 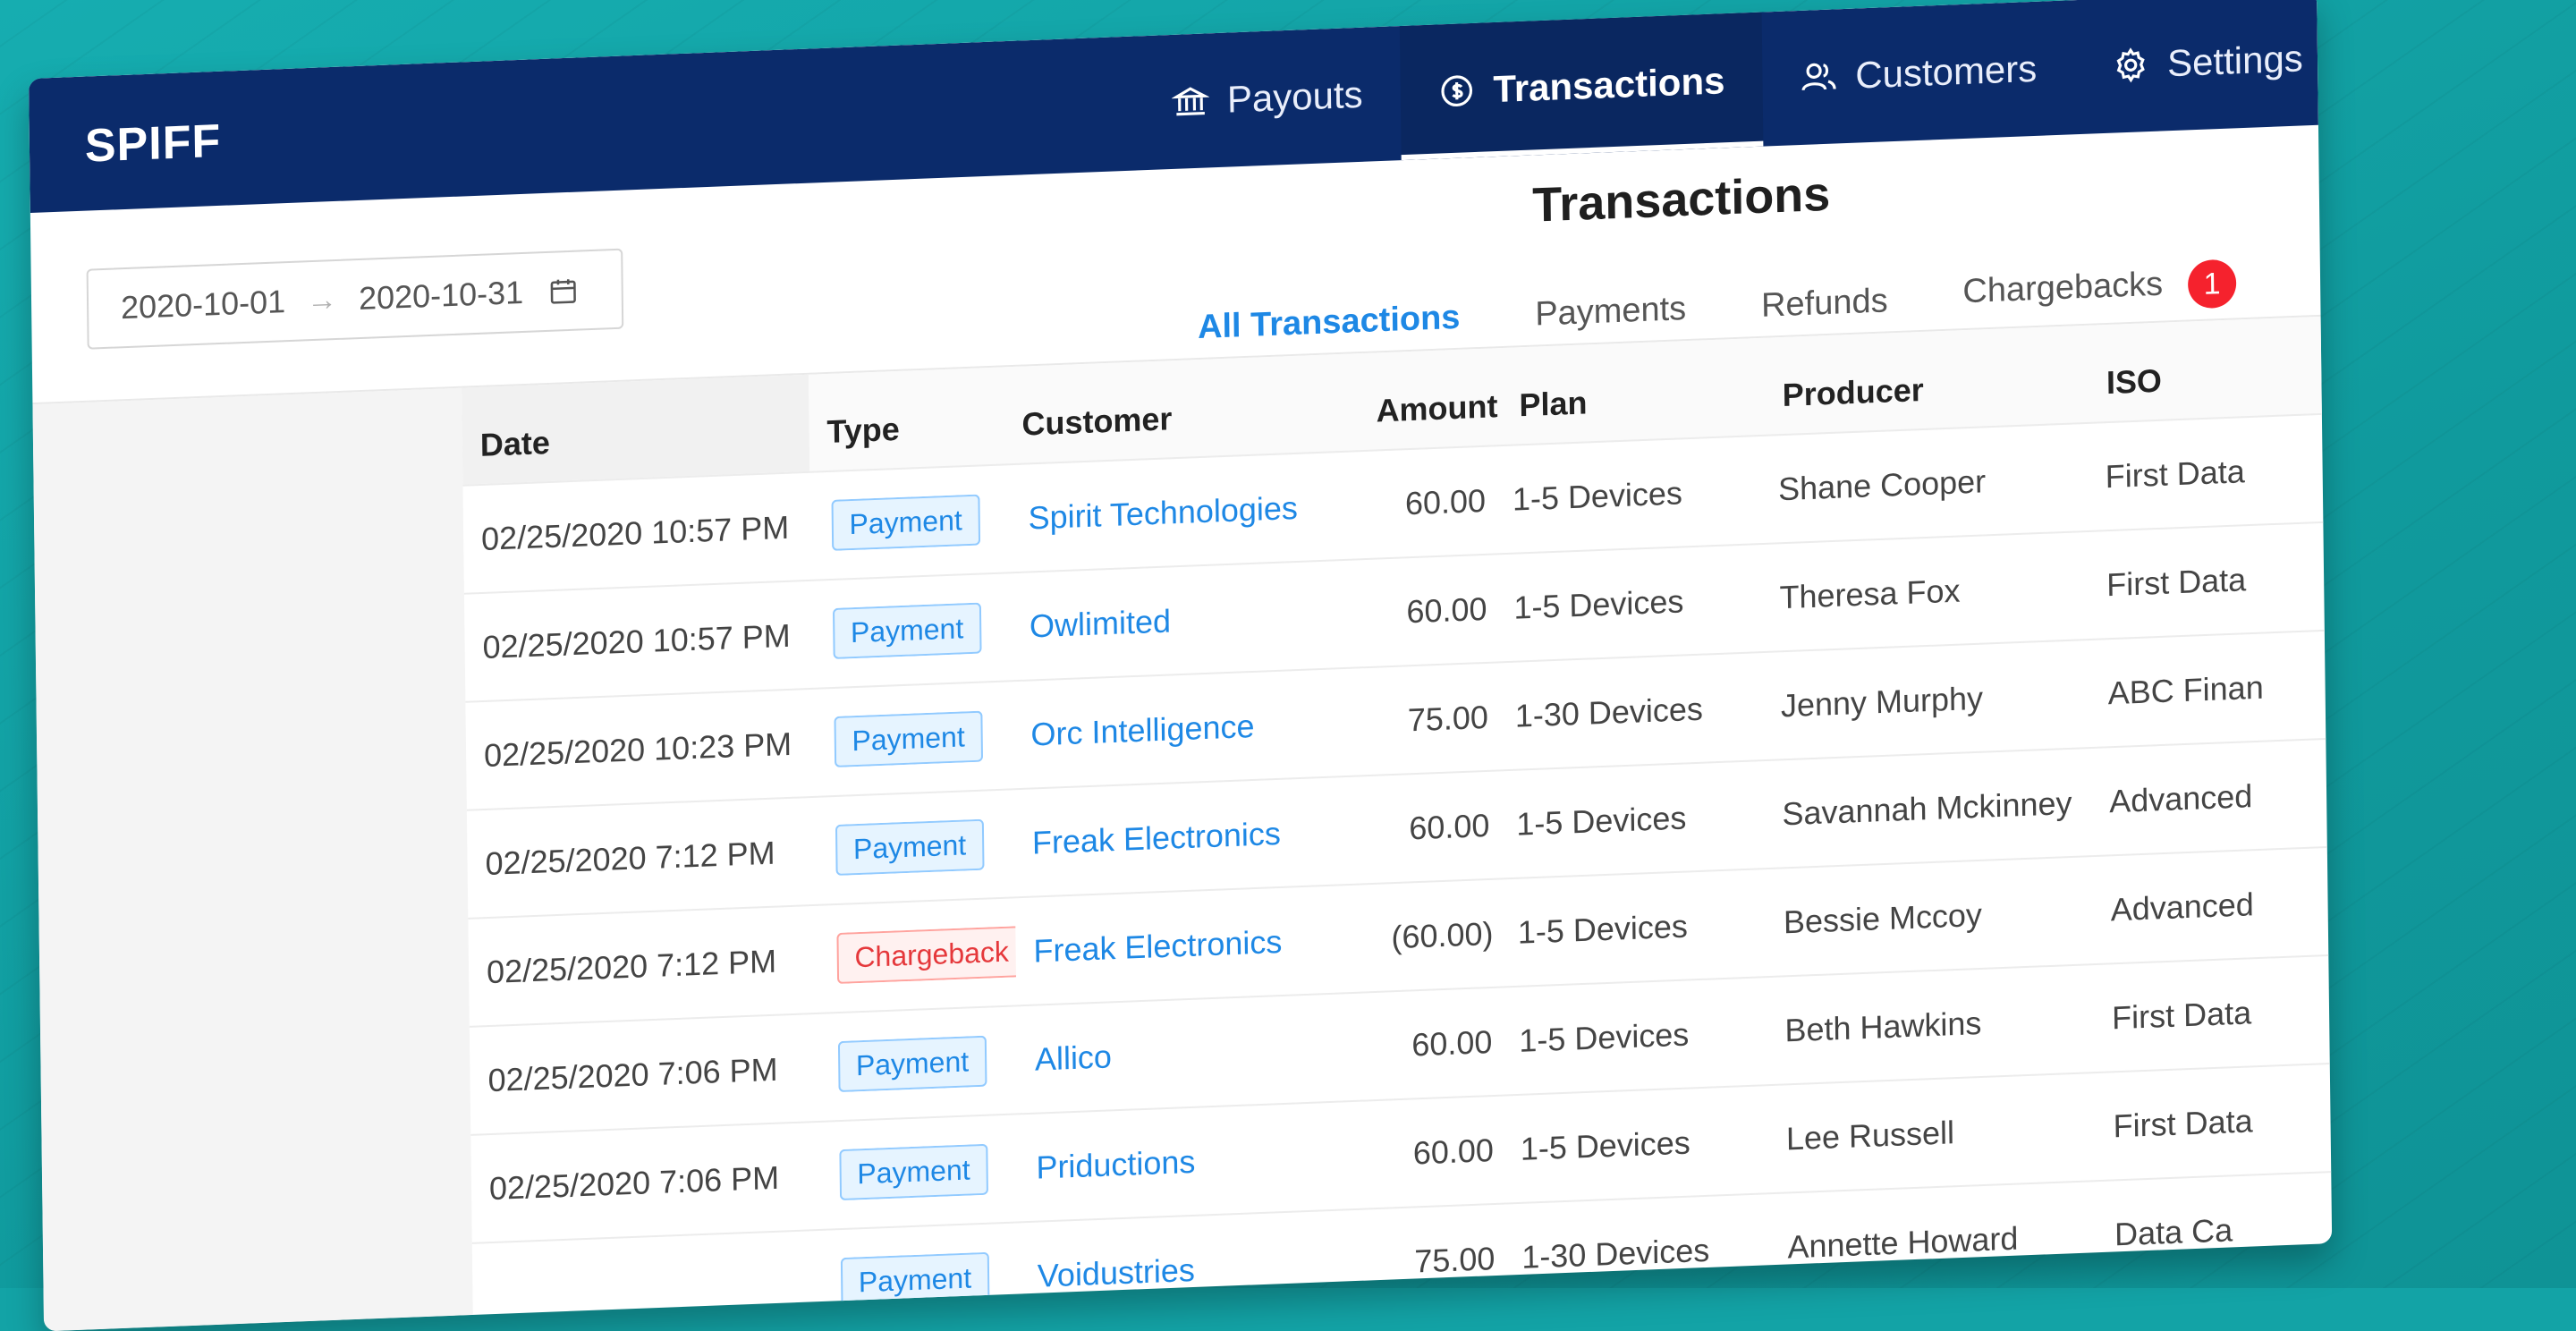 What do you see at coordinates (2235, 61) in the screenshot?
I see `nav-label-settings: Settings` at bounding box center [2235, 61].